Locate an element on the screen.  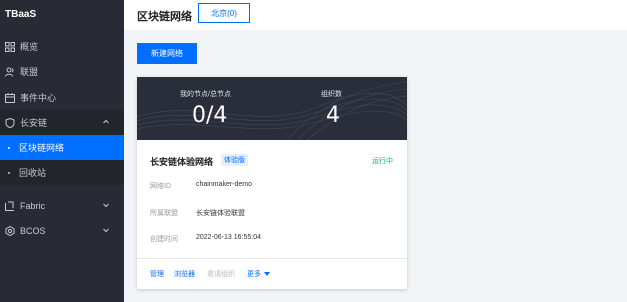
status-badge: 运行中 is located at coordinates (382, 161).